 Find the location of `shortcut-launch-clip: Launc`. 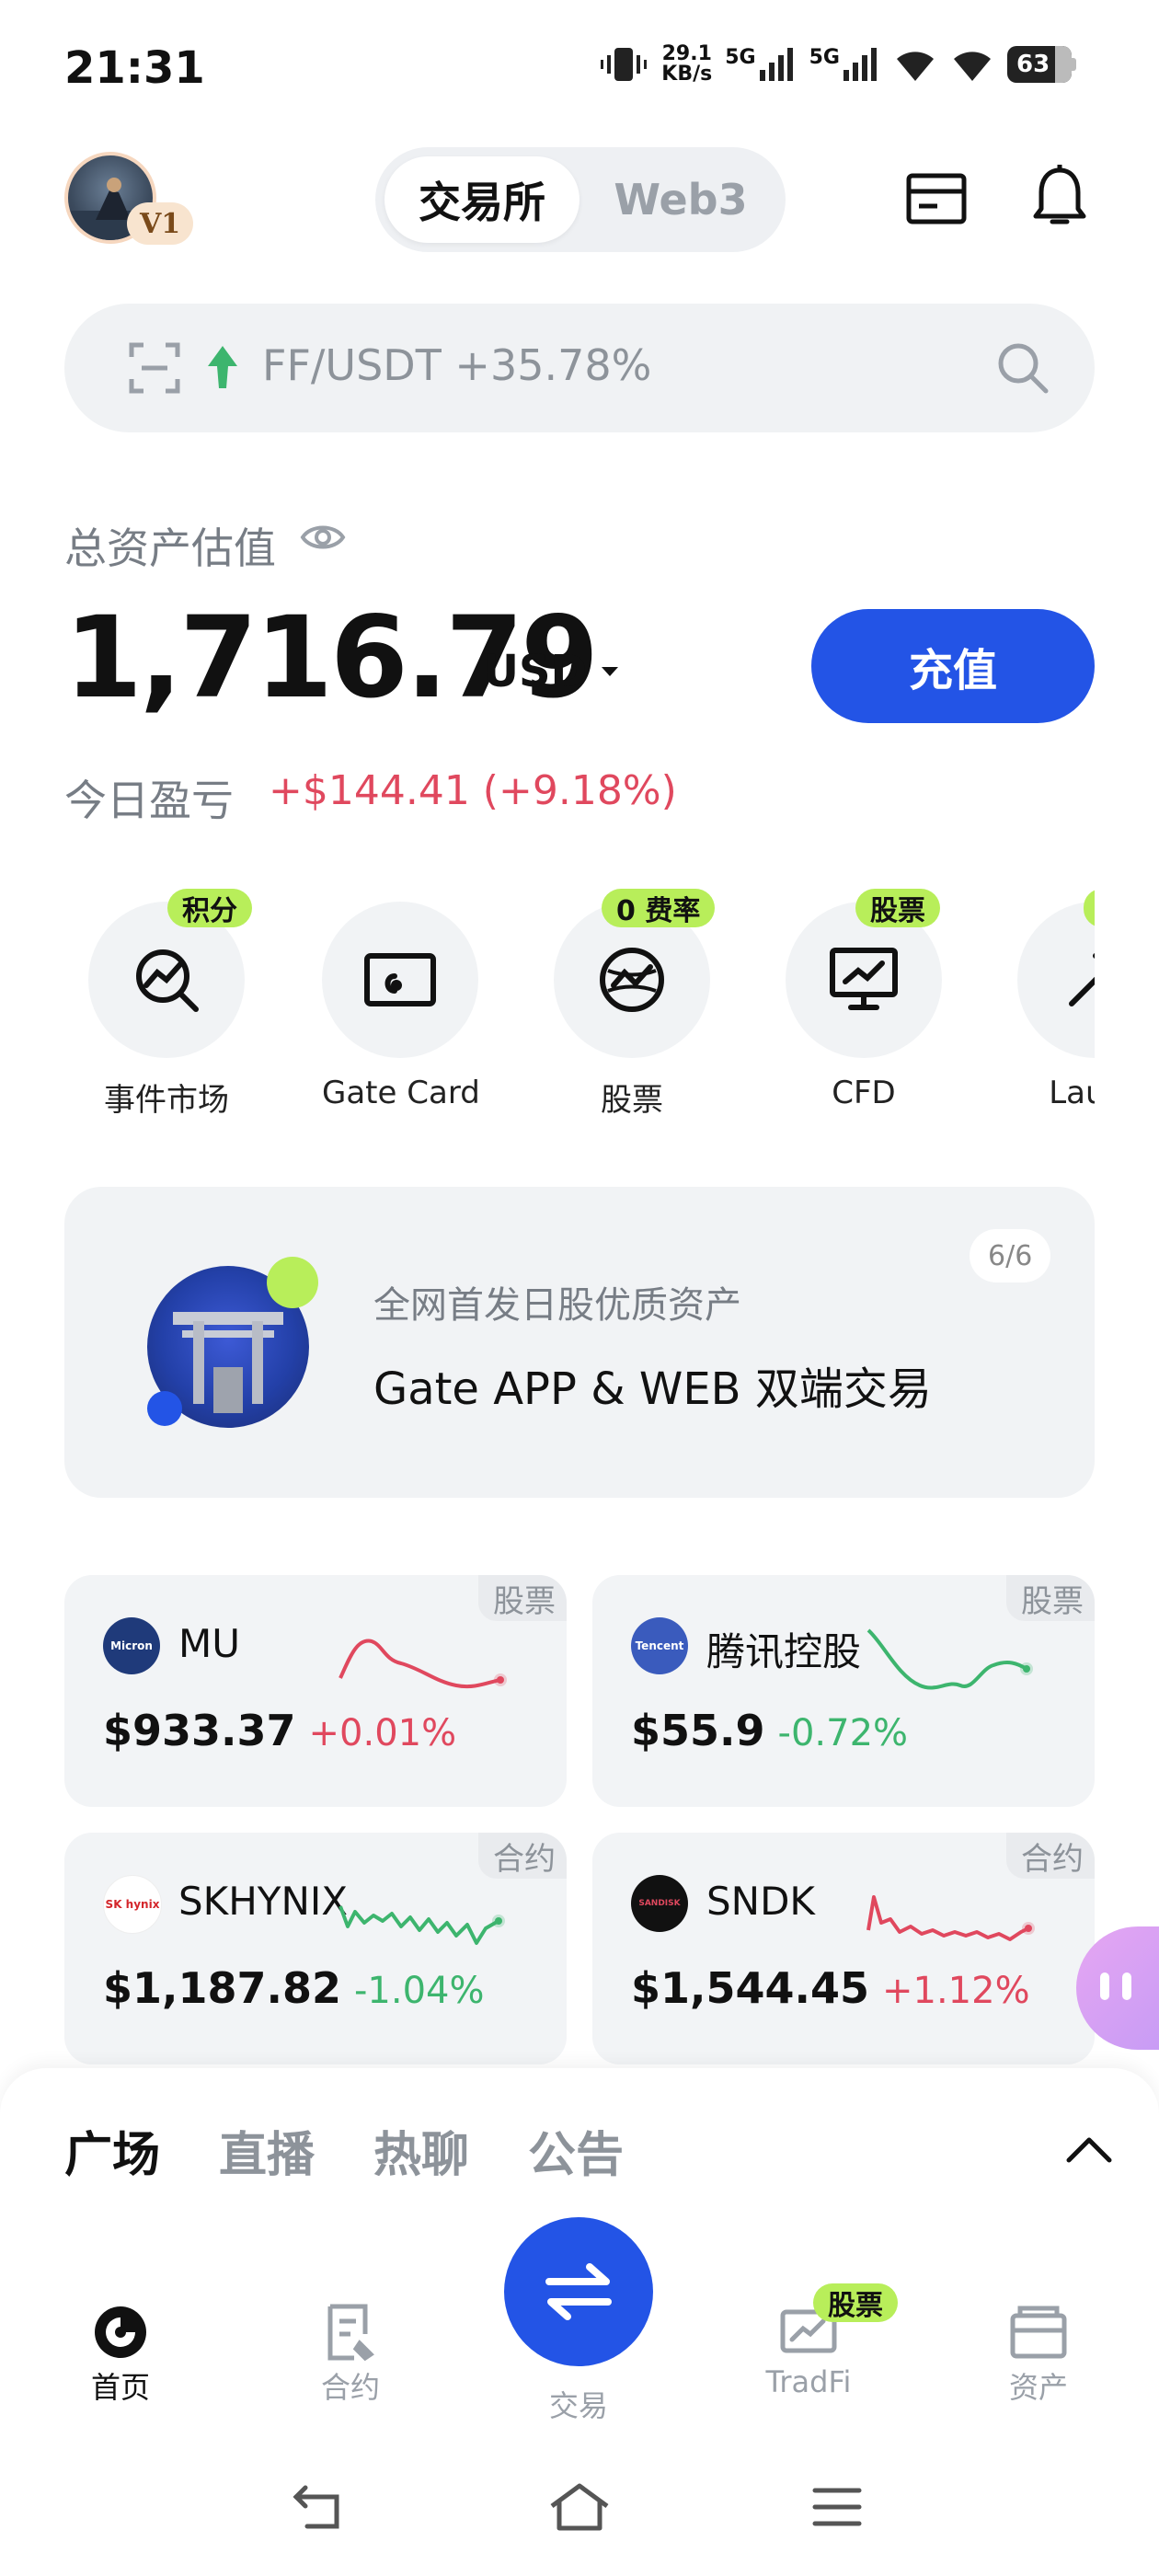

shortcut-launch-clip: Launc is located at coordinates (1056, 1004).